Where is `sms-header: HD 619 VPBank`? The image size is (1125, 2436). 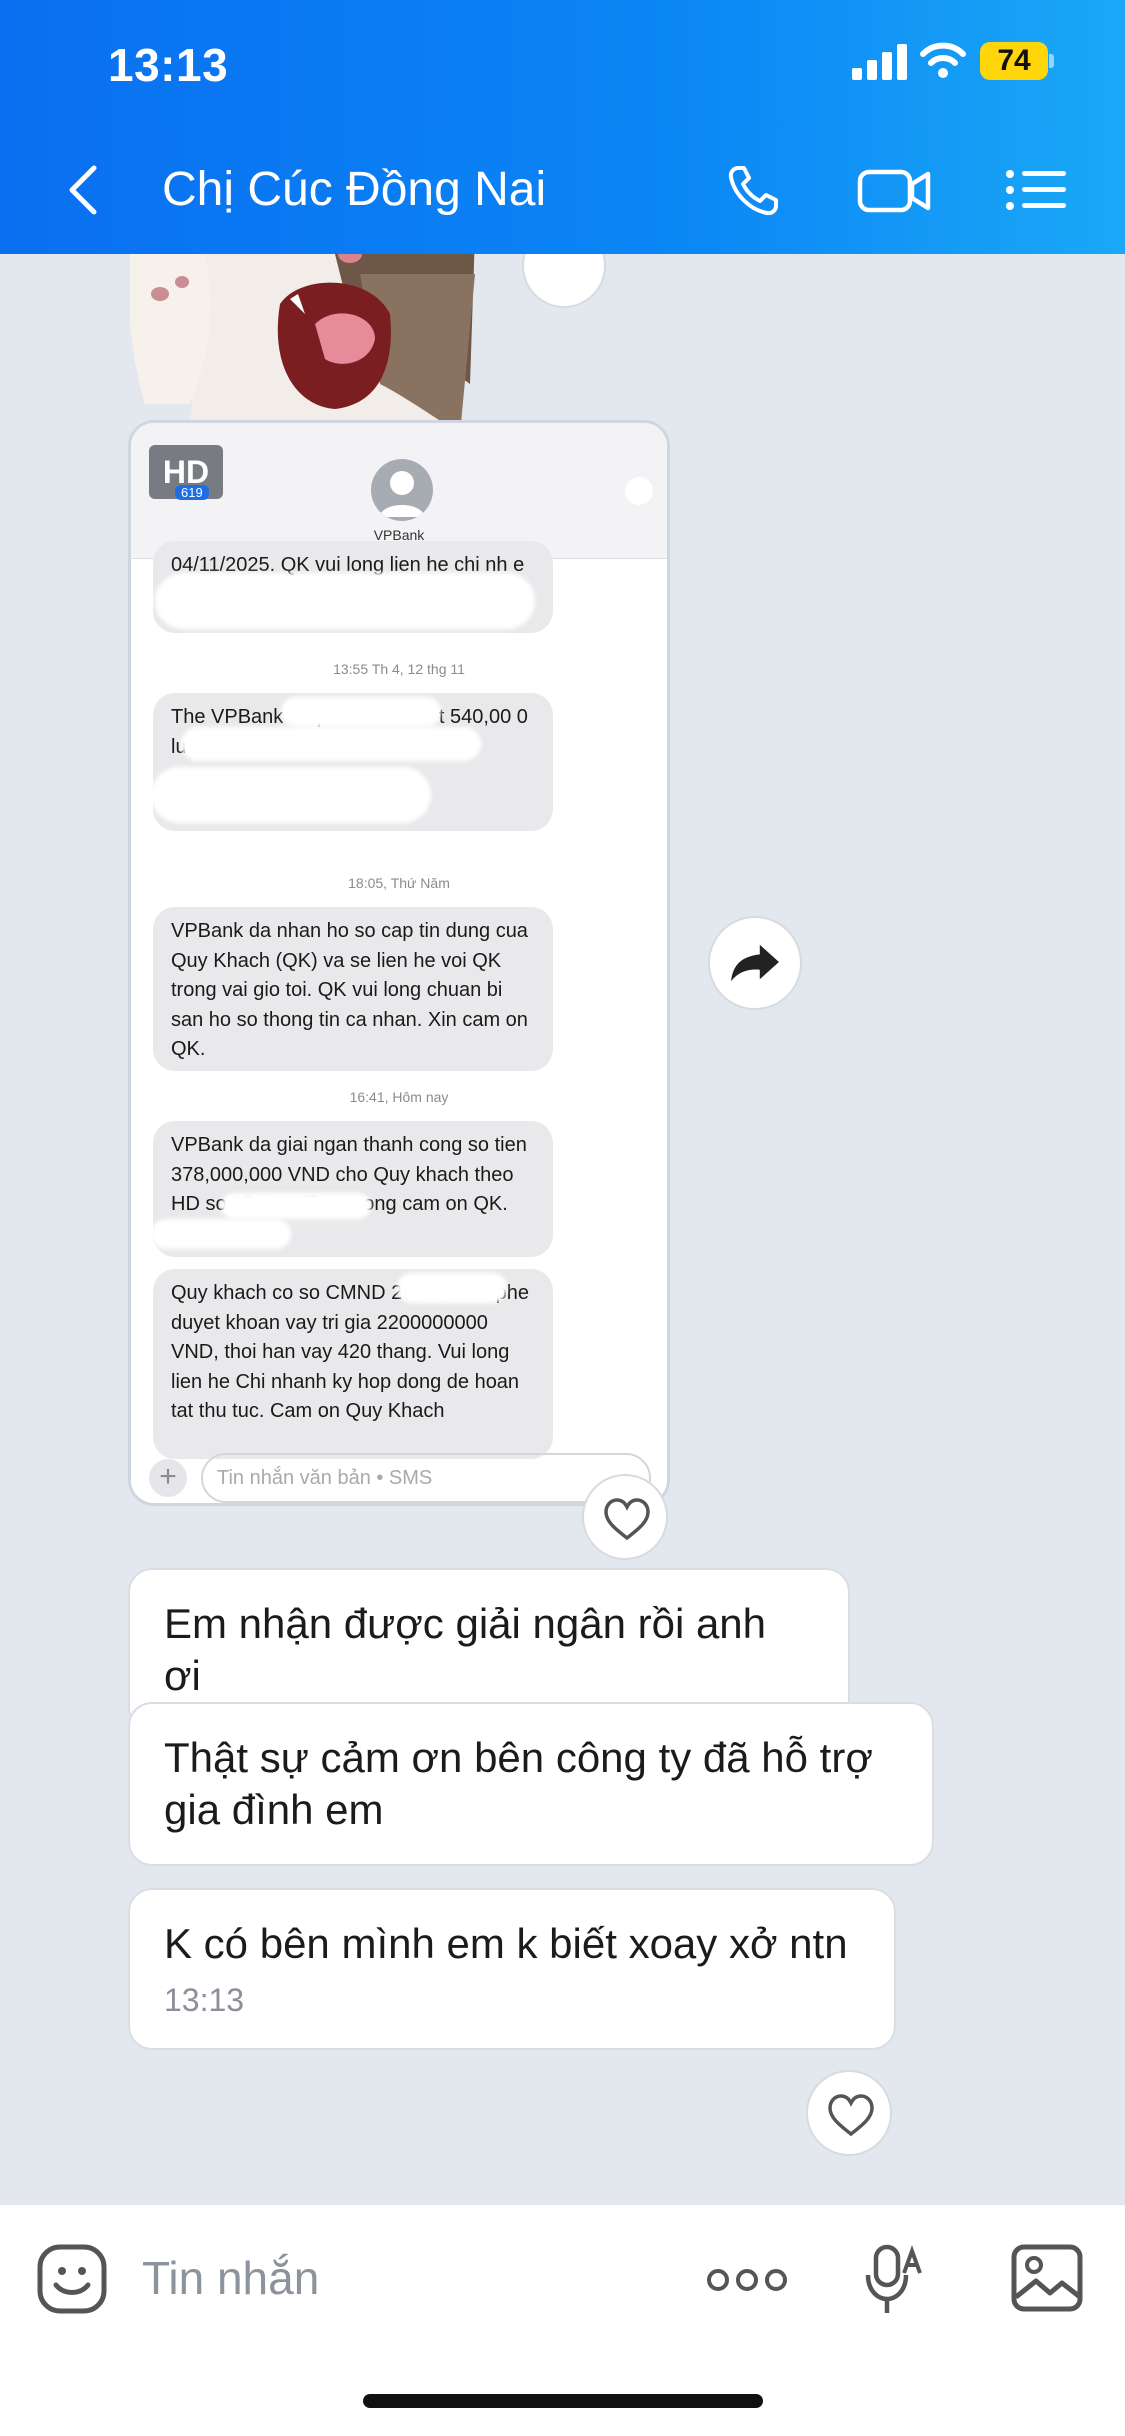
sms-header: HD 619 VPBank is located at coordinates (399, 491).